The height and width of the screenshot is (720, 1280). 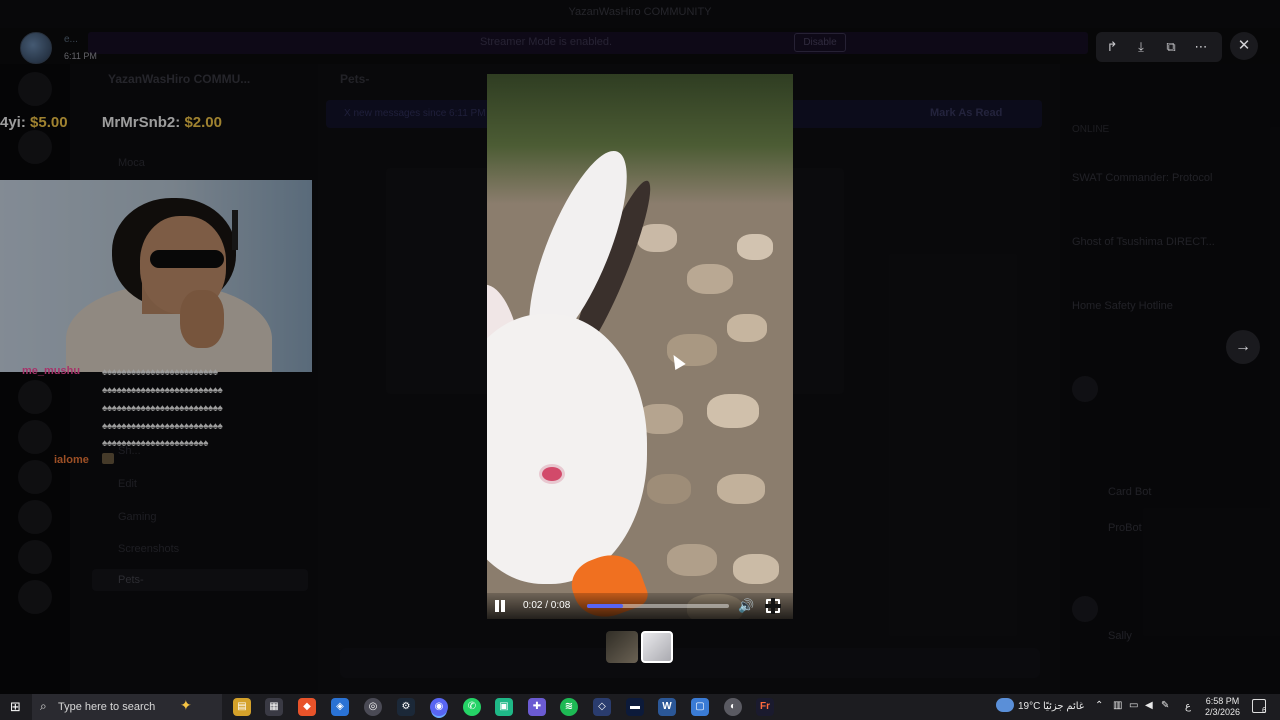 What do you see at coordinates (406, 707) in the screenshot?
I see `steam-icon: ⚙` at bounding box center [406, 707].